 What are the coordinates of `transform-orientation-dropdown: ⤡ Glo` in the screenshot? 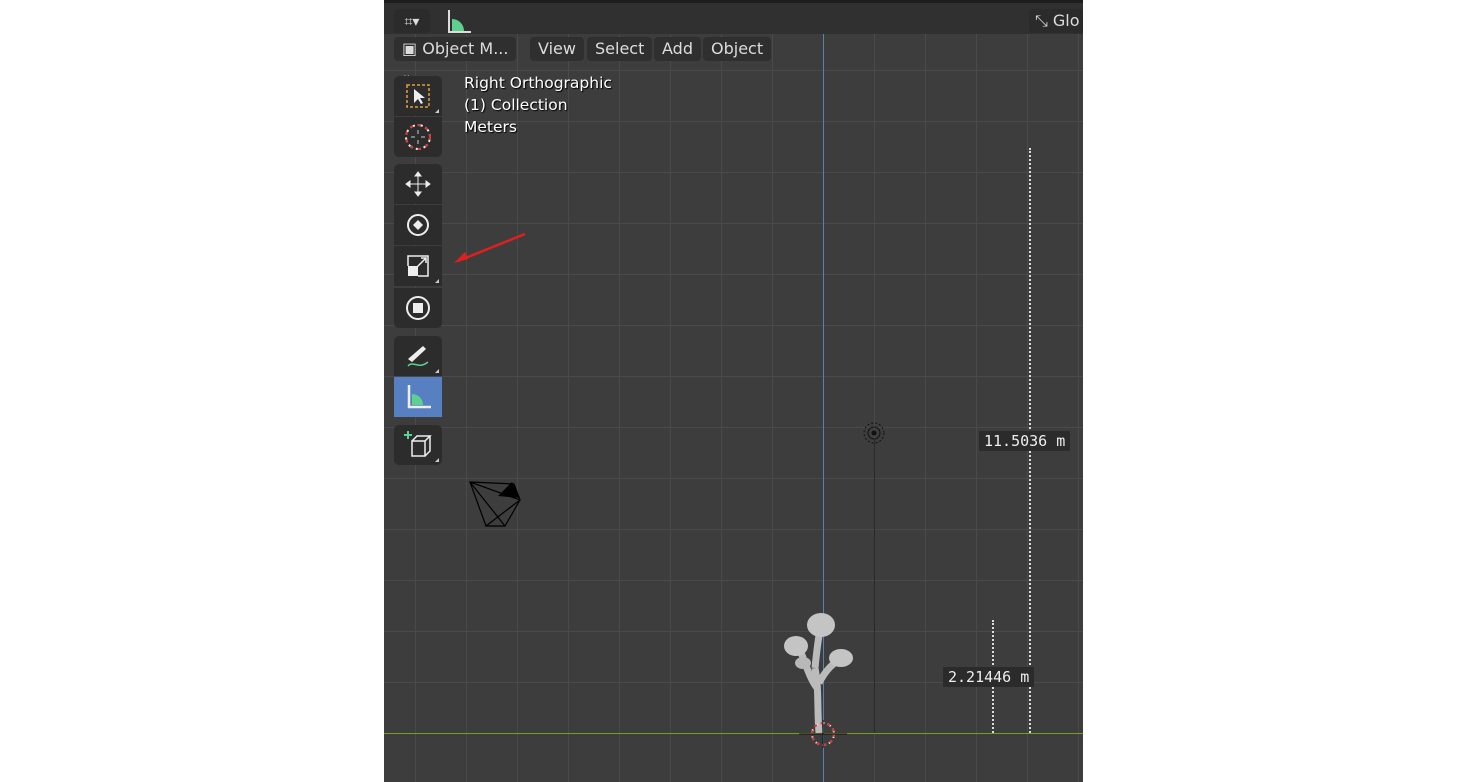 It's located at (1056, 21).